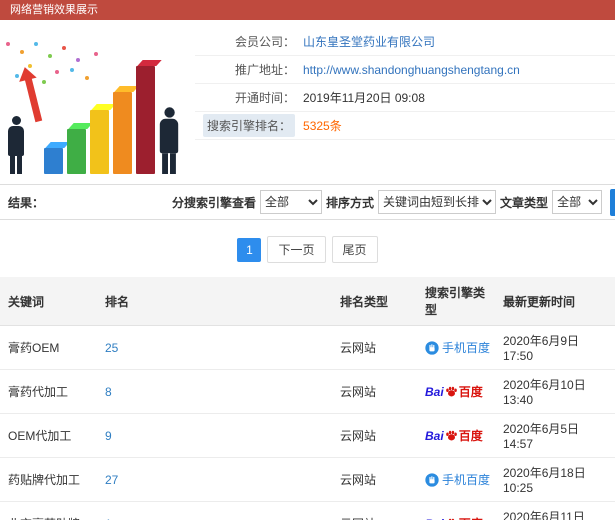 The width and height of the screenshot is (615, 520). I want to click on article-type-select: 全部, so click(577, 202).